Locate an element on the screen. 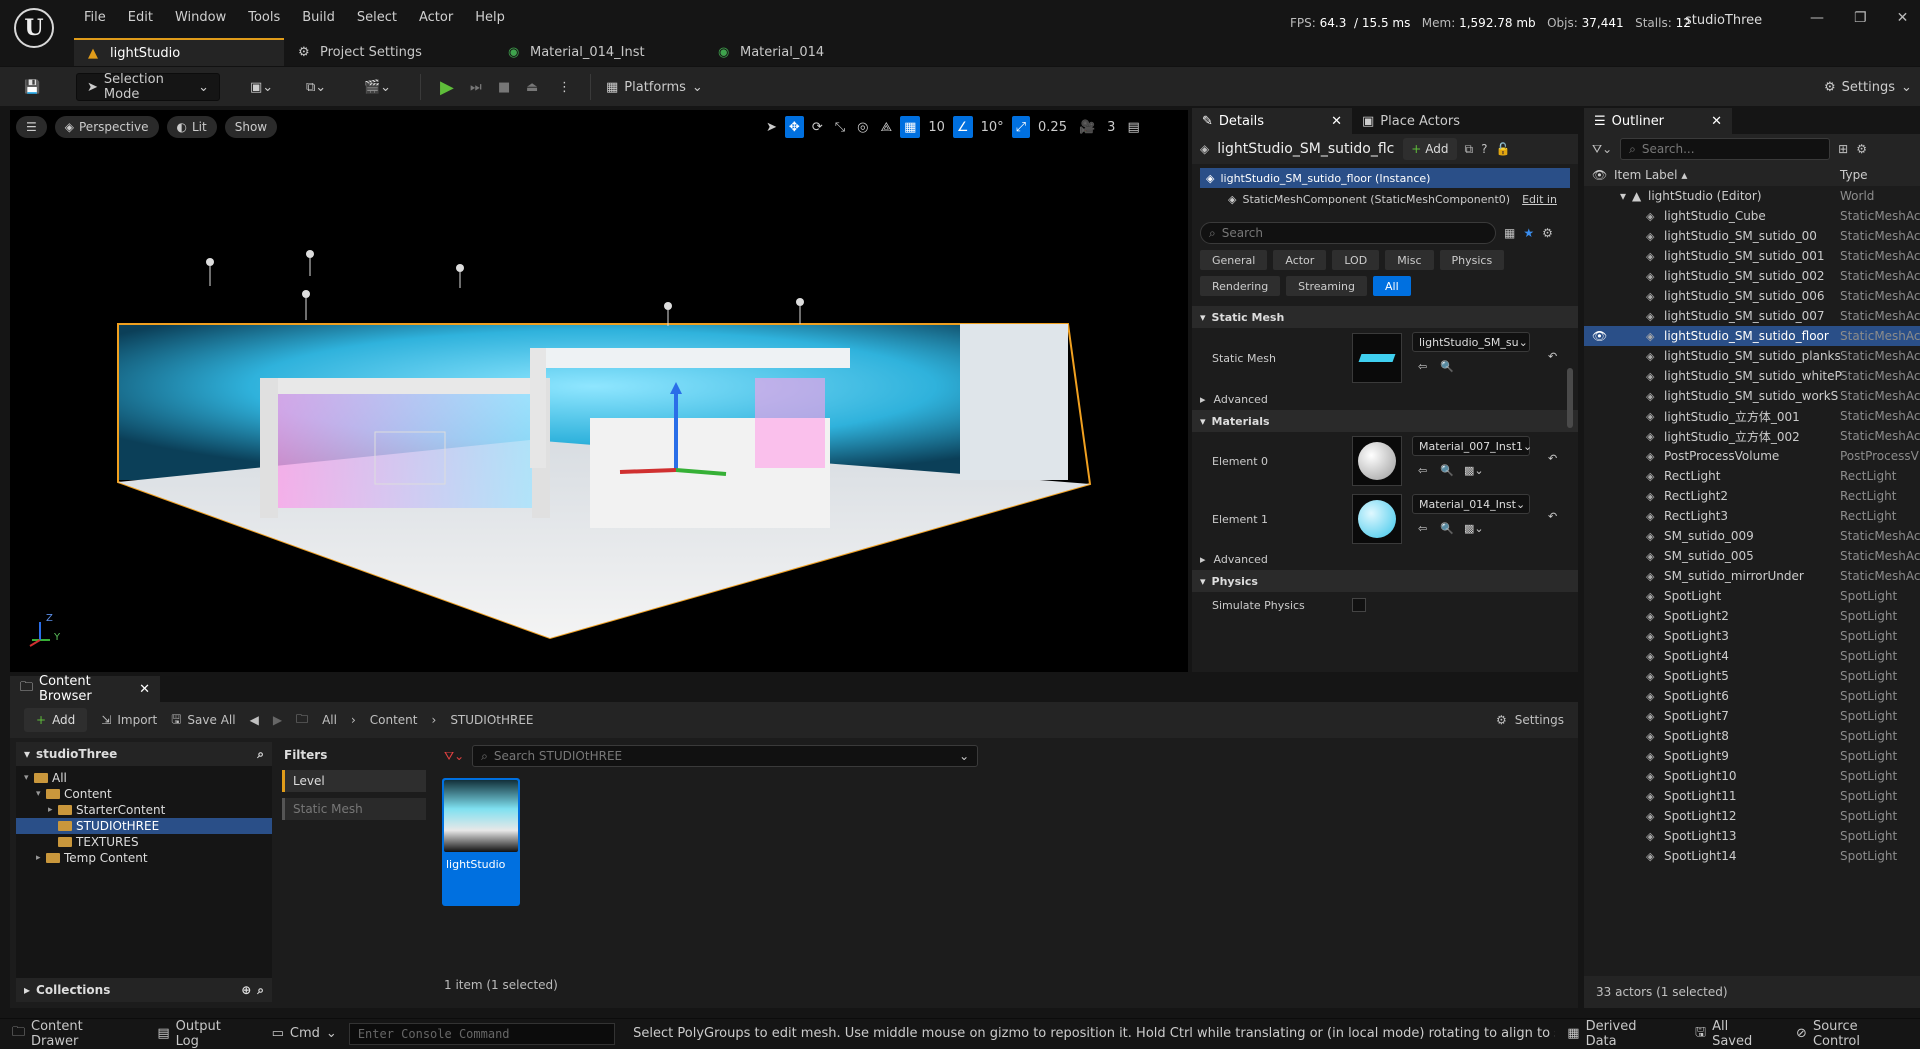 This screenshot has width=1920, height=1049. outliner-row: ◈ lightStudio_SM_sutido_workS StaticMeshAc is located at coordinates (1752, 396).